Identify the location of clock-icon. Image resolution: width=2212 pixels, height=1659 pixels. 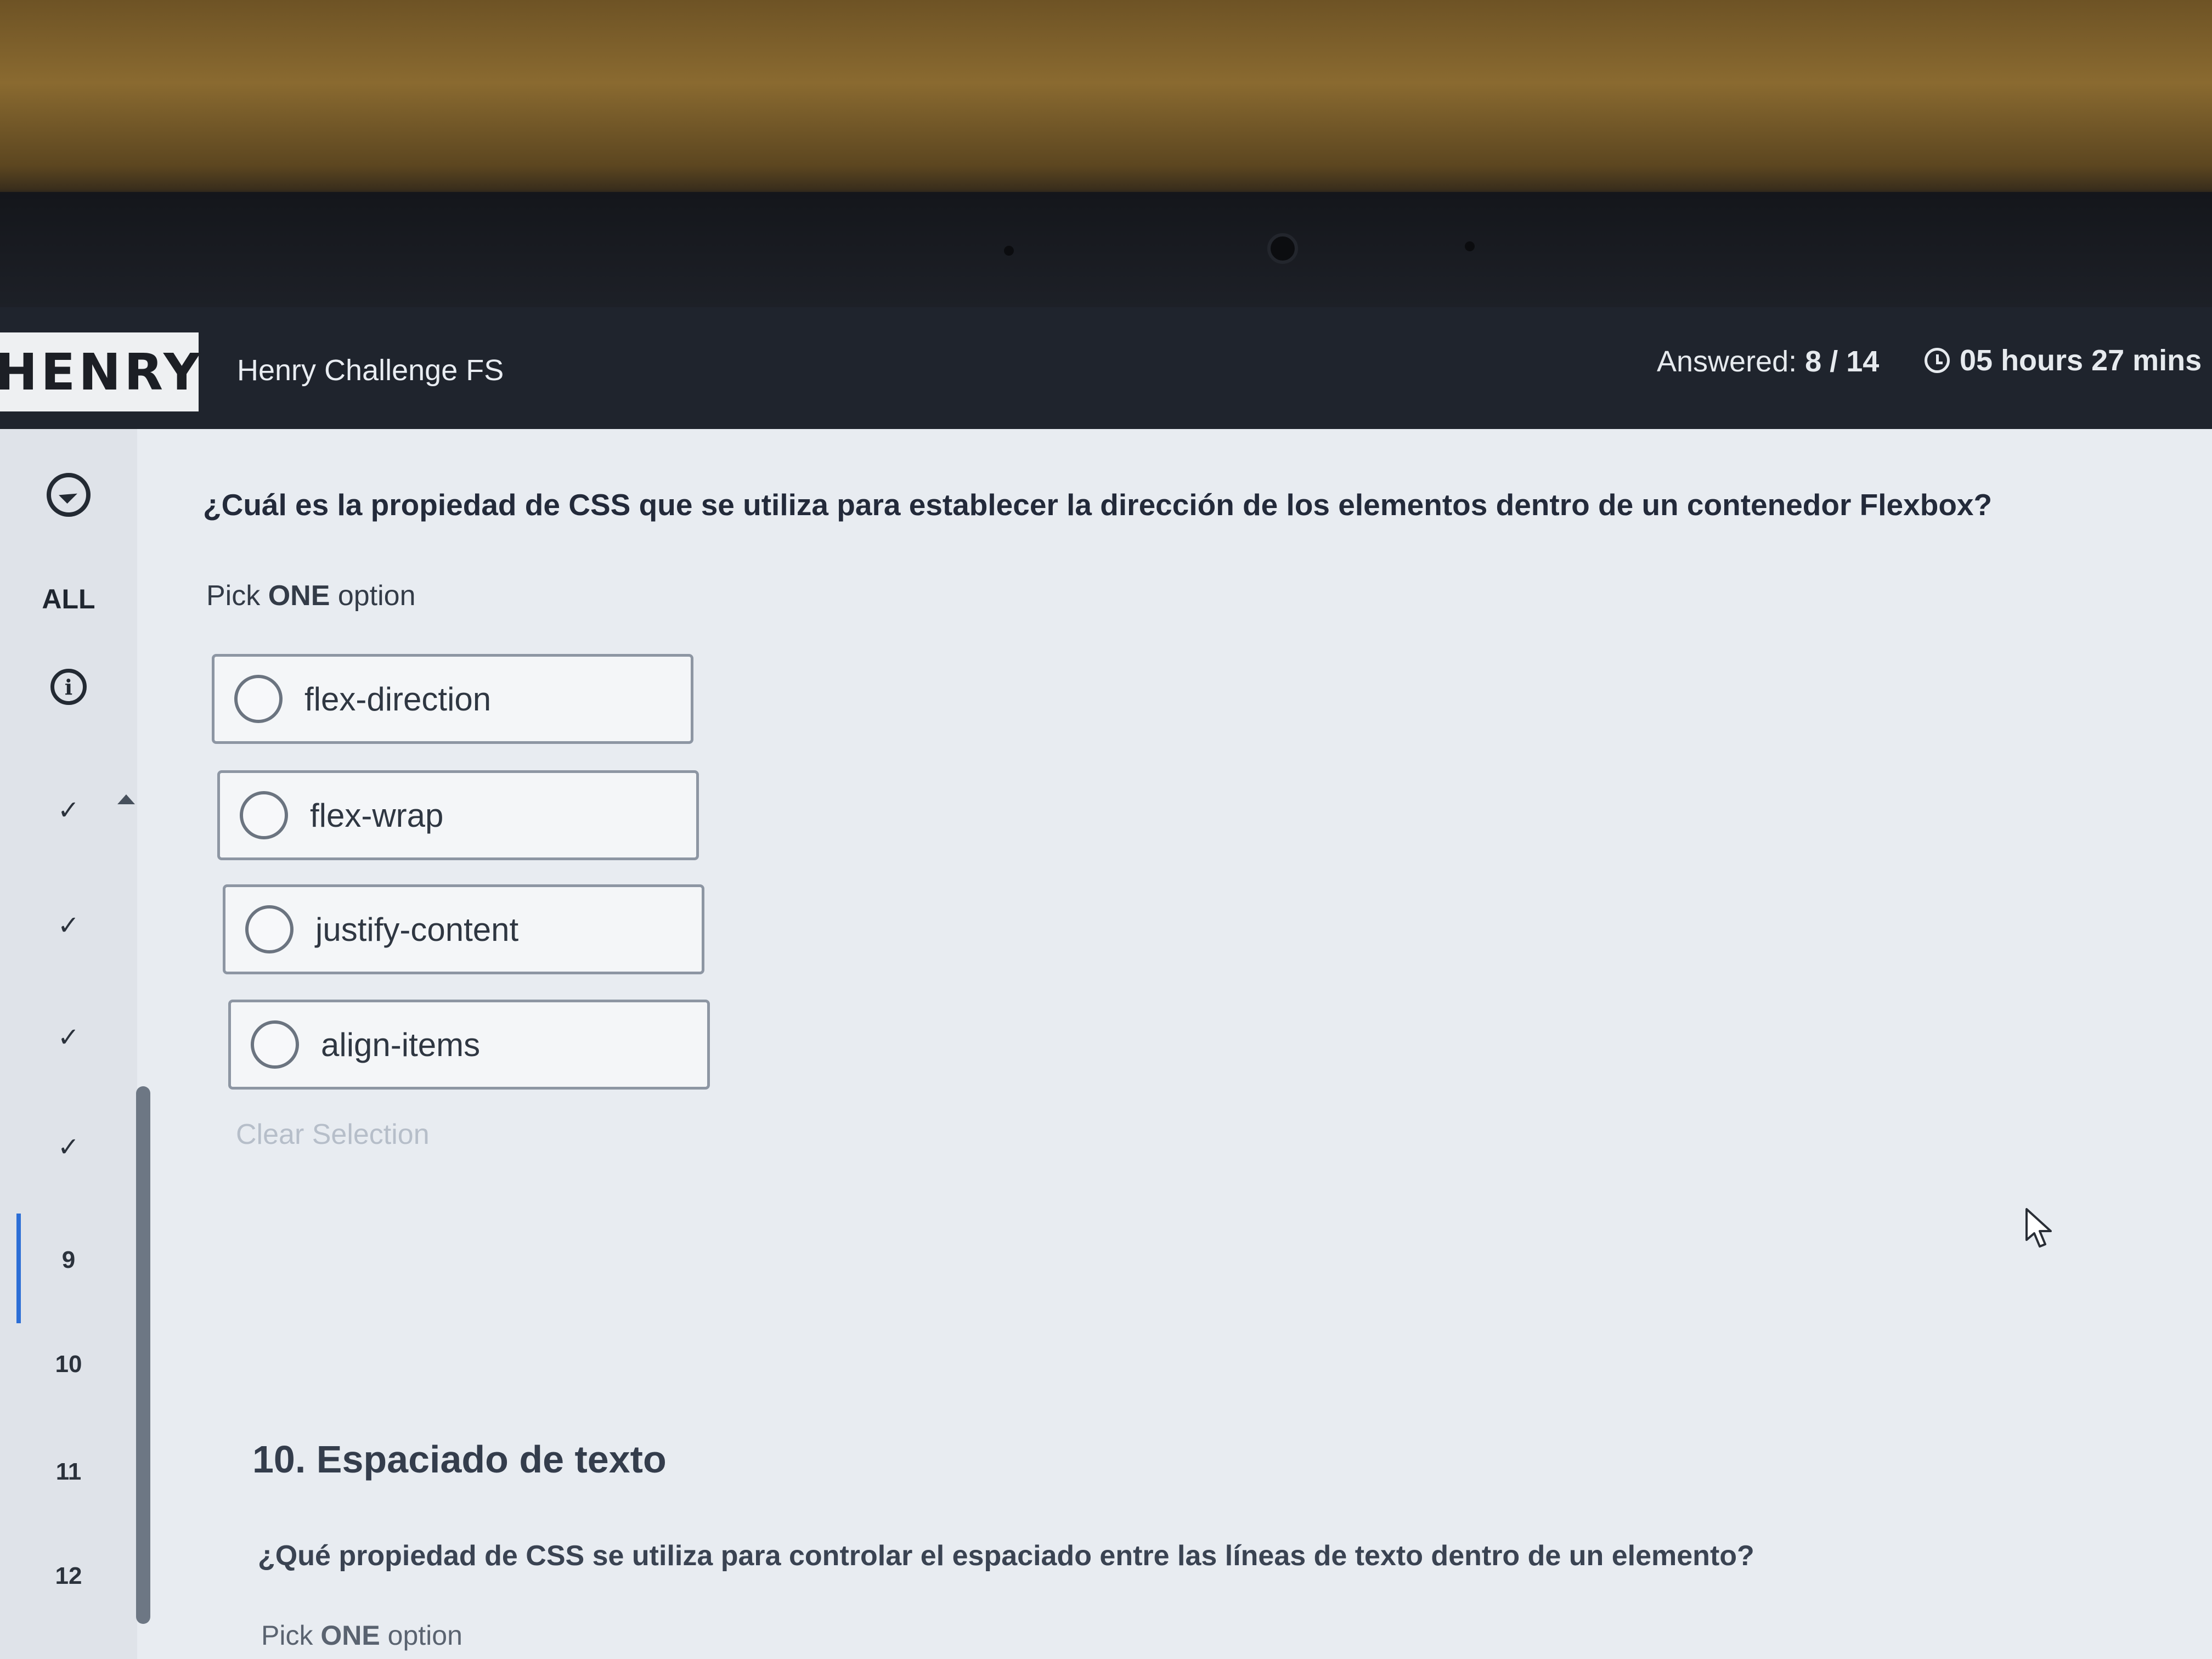
(1937, 361).